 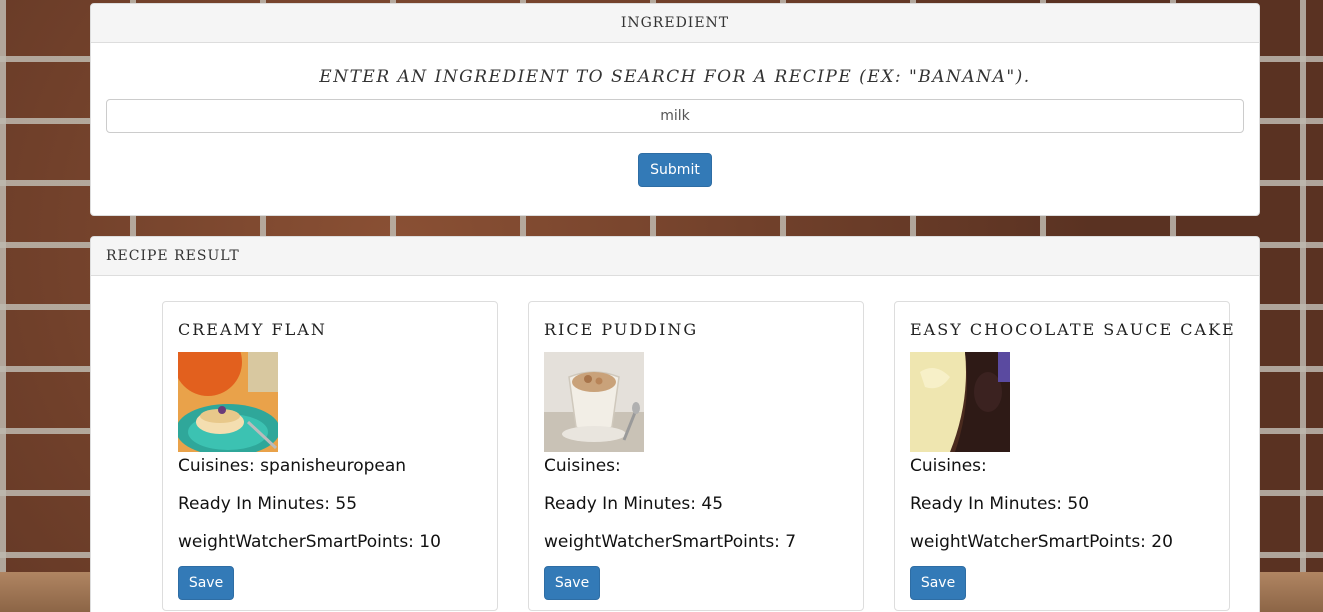 I want to click on recipe-ready-minutes: Ready In Minutes: 55, so click(x=268, y=504).